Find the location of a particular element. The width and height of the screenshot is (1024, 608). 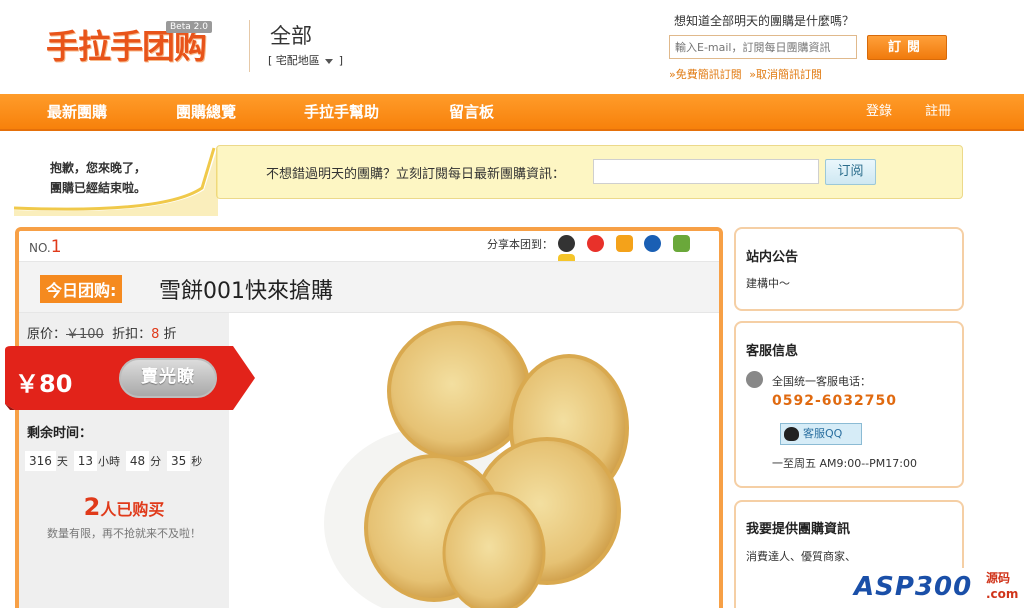

register-link: 註冊 is located at coordinates (938, 112).